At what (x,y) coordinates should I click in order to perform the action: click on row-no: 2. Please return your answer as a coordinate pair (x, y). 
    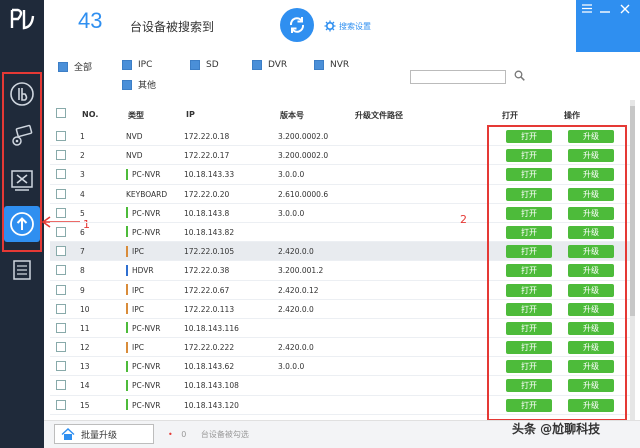
    Looking at the image, I should click on (82, 156).